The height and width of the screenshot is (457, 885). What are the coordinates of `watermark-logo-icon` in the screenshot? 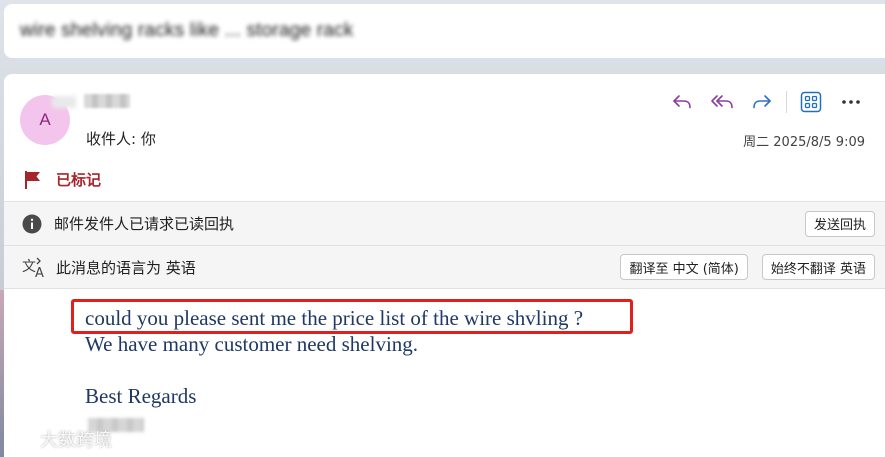 It's located at (20, 439).